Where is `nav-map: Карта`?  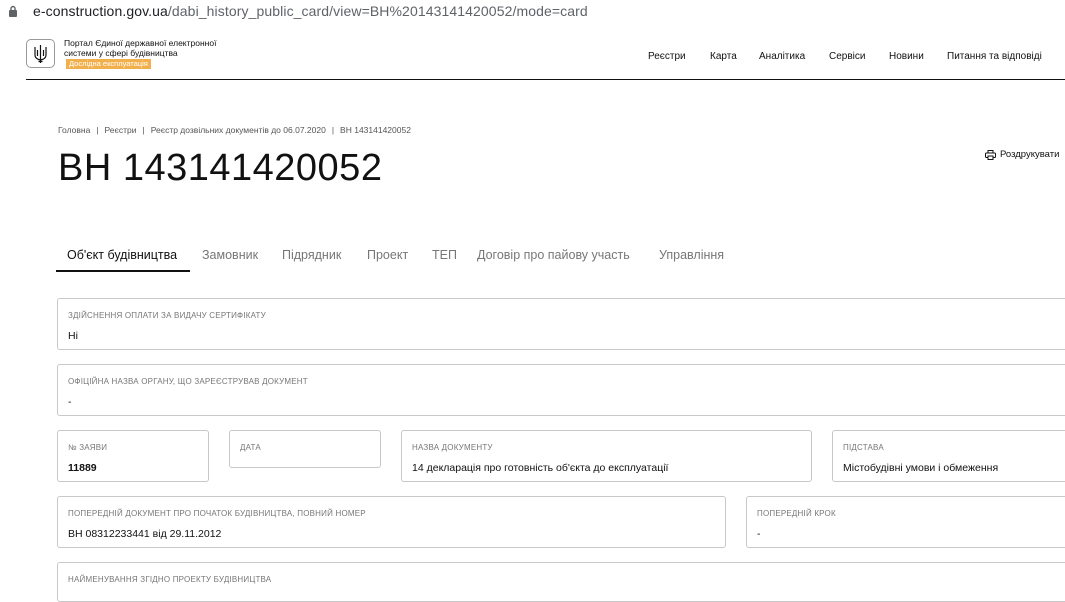
nav-map: Карта is located at coordinates (723, 57).